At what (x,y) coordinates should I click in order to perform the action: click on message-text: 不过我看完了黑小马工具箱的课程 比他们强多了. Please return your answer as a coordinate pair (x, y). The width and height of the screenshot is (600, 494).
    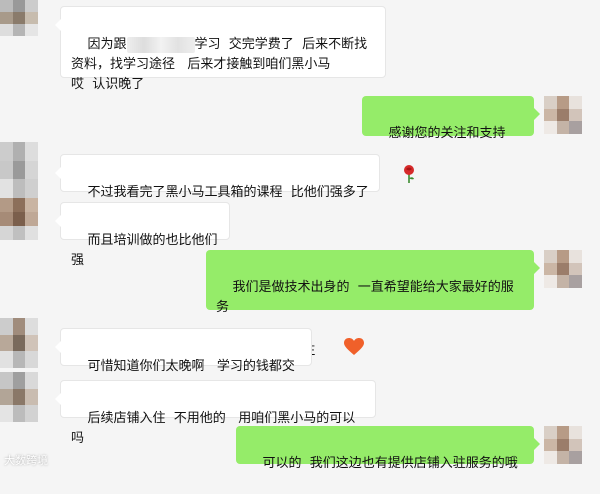
    Looking at the image, I should click on (228, 192).